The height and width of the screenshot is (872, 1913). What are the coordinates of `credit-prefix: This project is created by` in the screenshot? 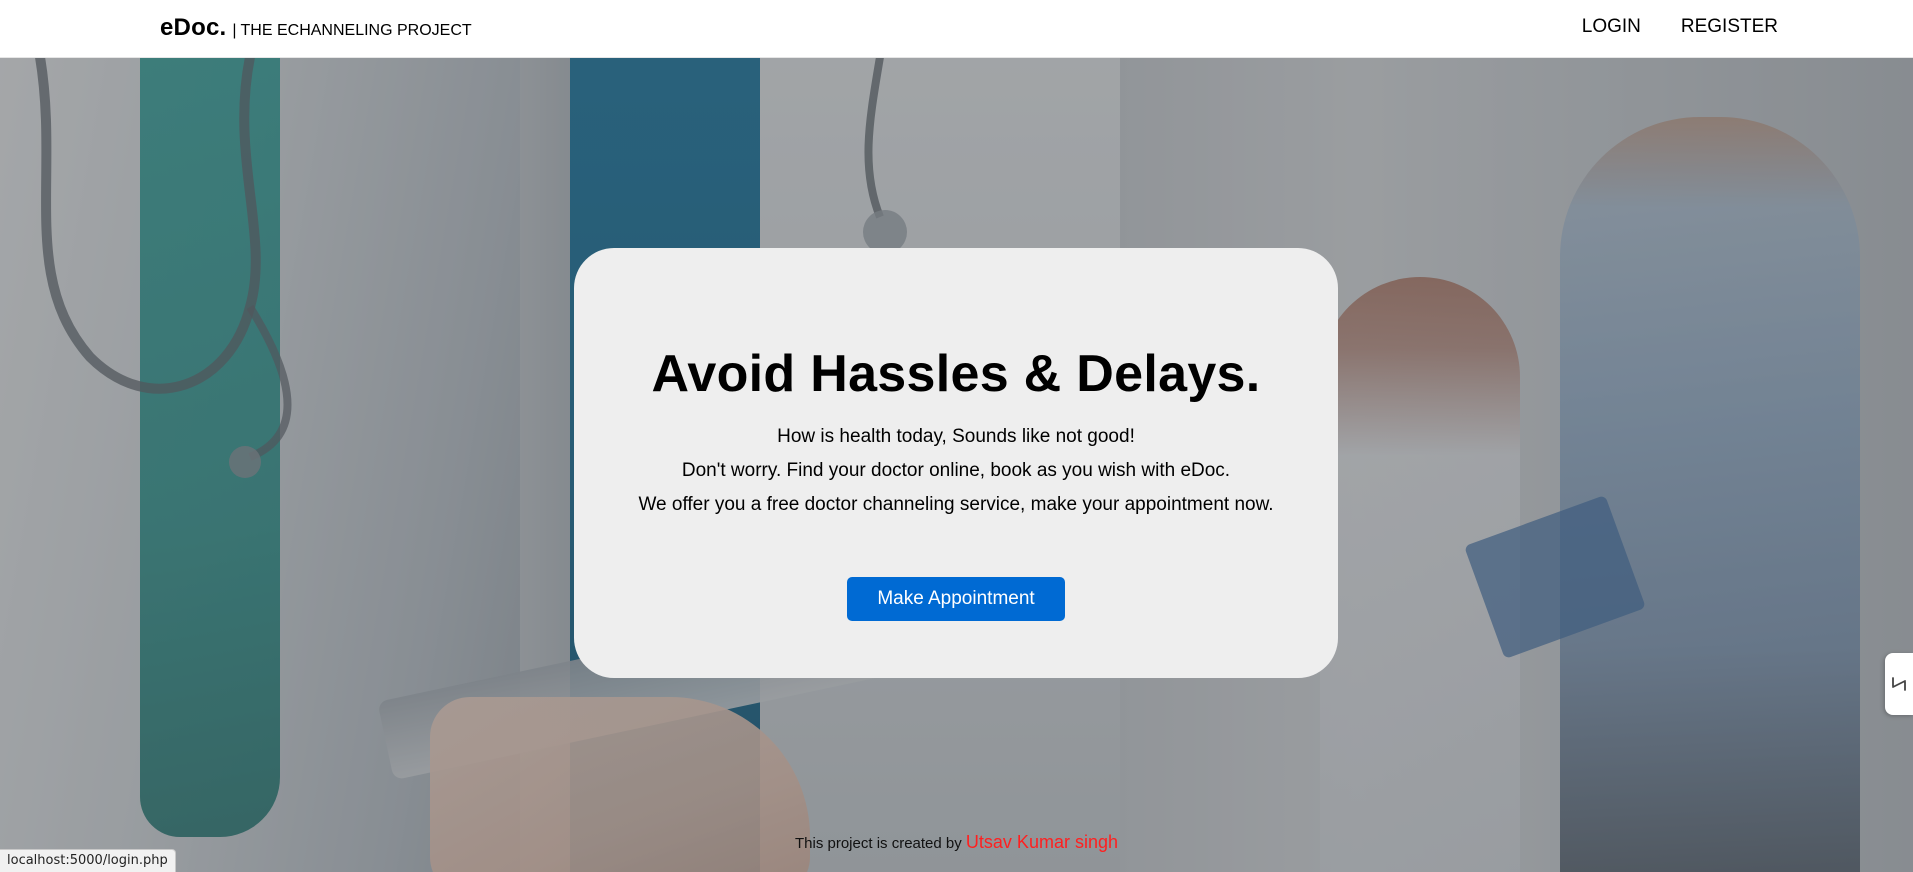 It's located at (878, 843).